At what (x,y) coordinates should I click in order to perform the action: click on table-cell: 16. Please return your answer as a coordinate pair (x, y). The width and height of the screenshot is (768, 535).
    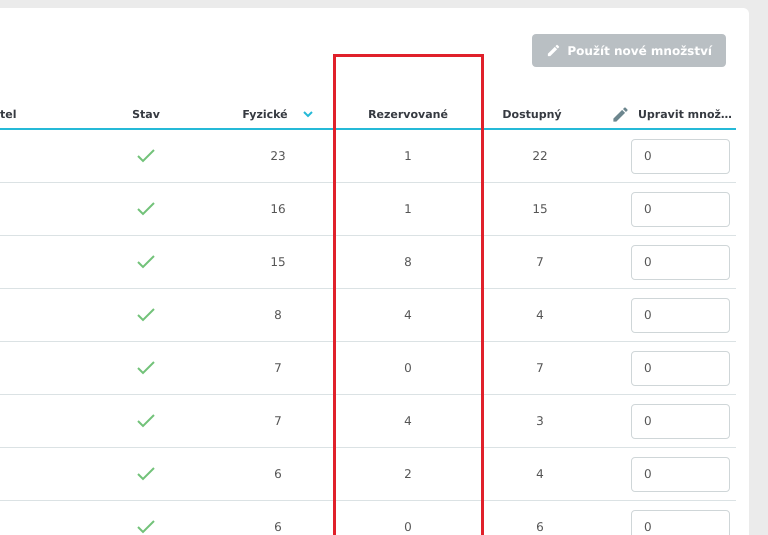
    Looking at the image, I should click on (278, 209).